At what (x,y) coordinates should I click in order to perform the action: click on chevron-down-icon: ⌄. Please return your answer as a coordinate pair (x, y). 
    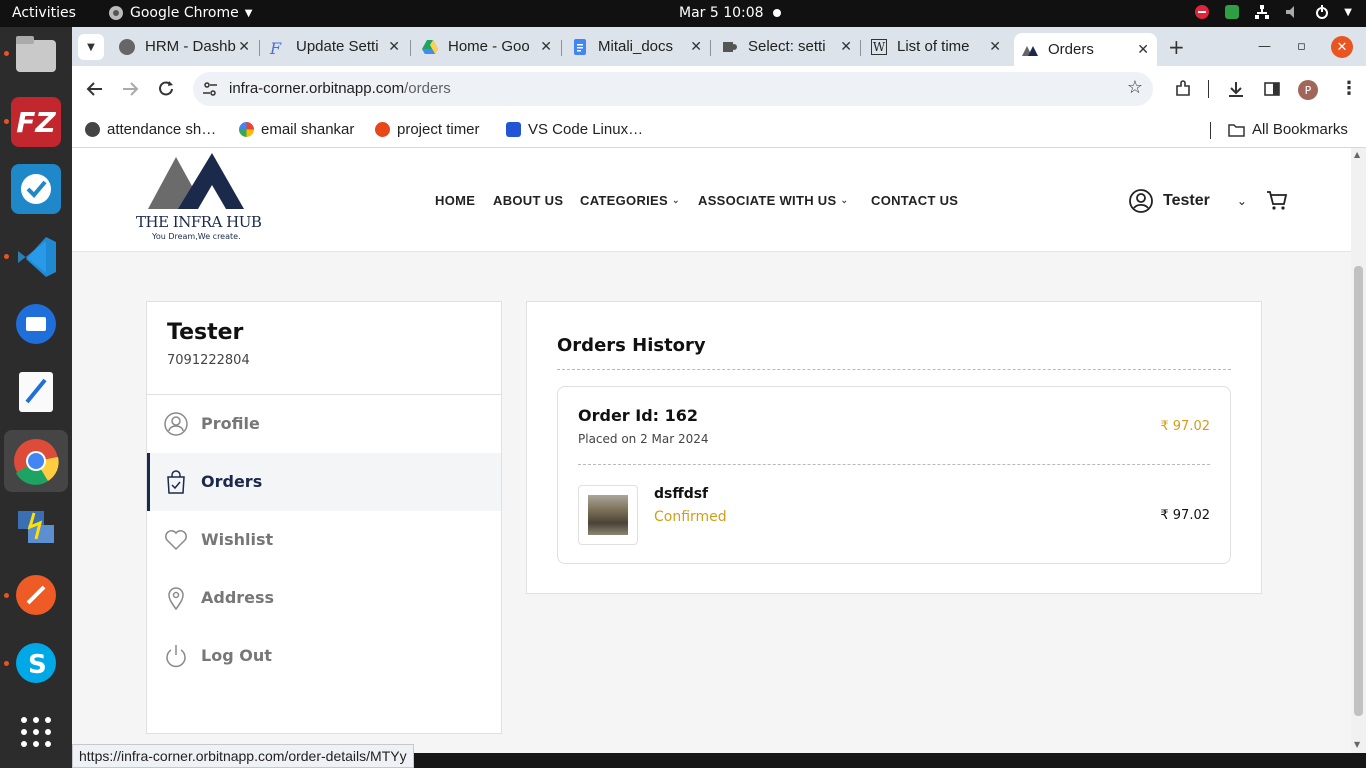
    Looking at the image, I should click on (1241, 201).